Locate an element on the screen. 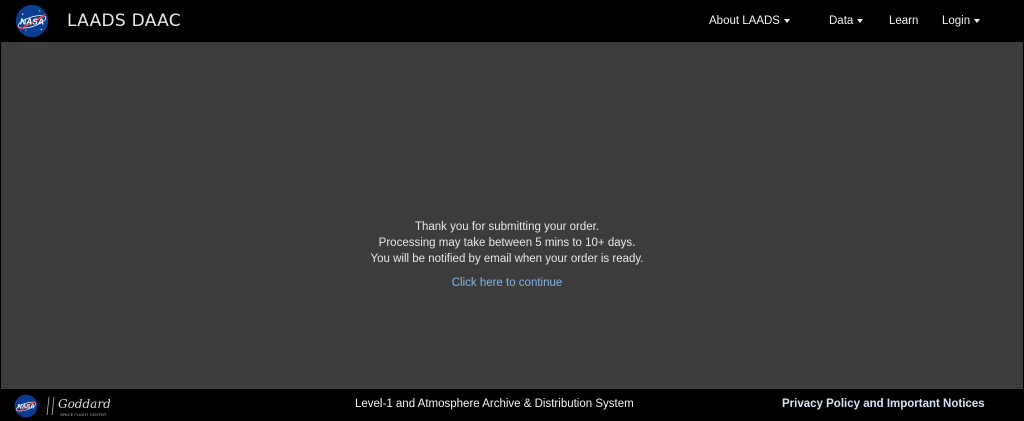  nav-data-label: Data is located at coordinates (841, 21).